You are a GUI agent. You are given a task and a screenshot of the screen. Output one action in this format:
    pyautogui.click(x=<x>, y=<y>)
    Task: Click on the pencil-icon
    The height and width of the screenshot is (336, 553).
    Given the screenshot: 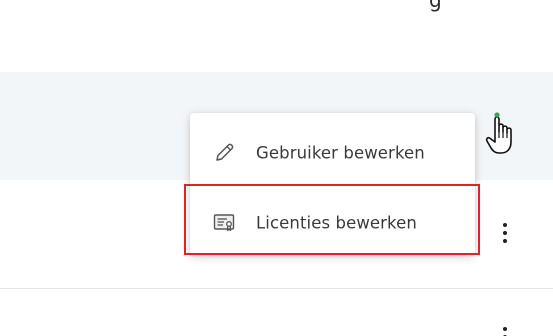 What is the action you would take?
    pyautogui.click(x=225, y=152)
    